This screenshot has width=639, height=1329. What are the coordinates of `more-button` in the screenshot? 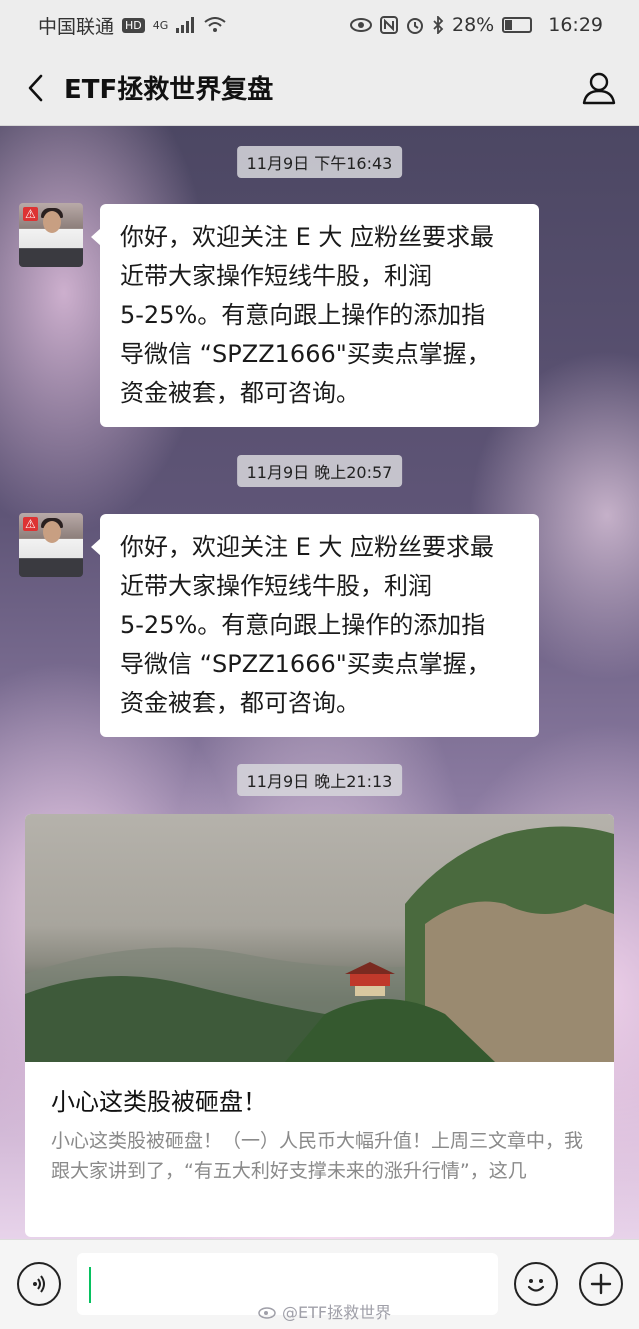 It's located at (601, 1284).